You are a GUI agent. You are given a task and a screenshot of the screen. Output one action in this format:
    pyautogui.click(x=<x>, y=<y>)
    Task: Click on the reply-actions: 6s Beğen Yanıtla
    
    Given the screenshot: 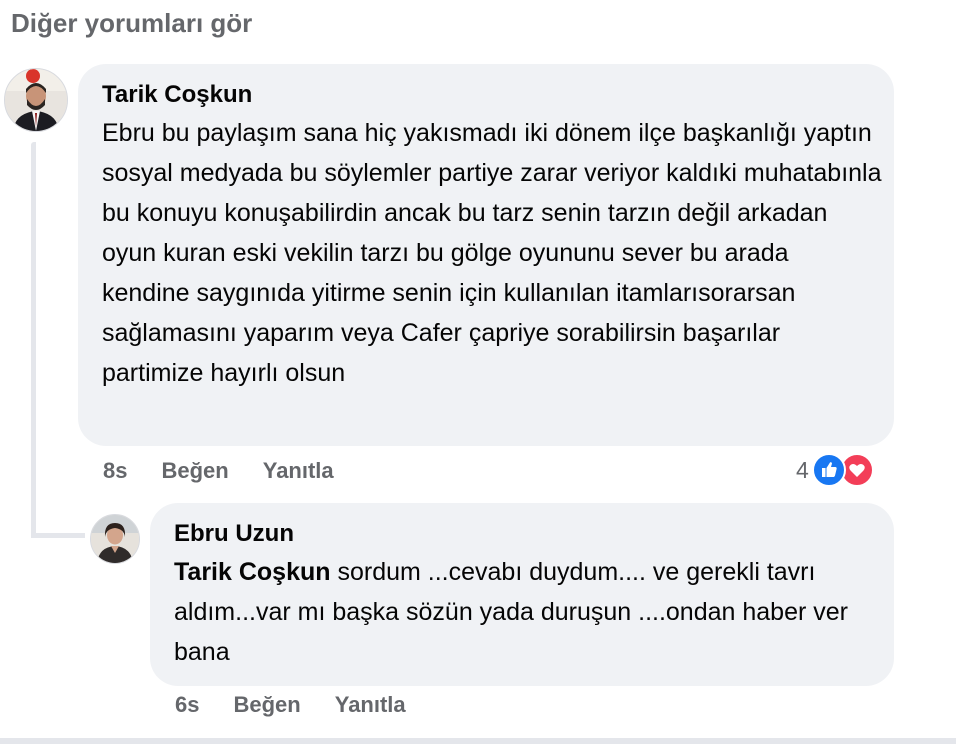 What is the action you would take?
    pyautogui.click(x=307, y=705)
    